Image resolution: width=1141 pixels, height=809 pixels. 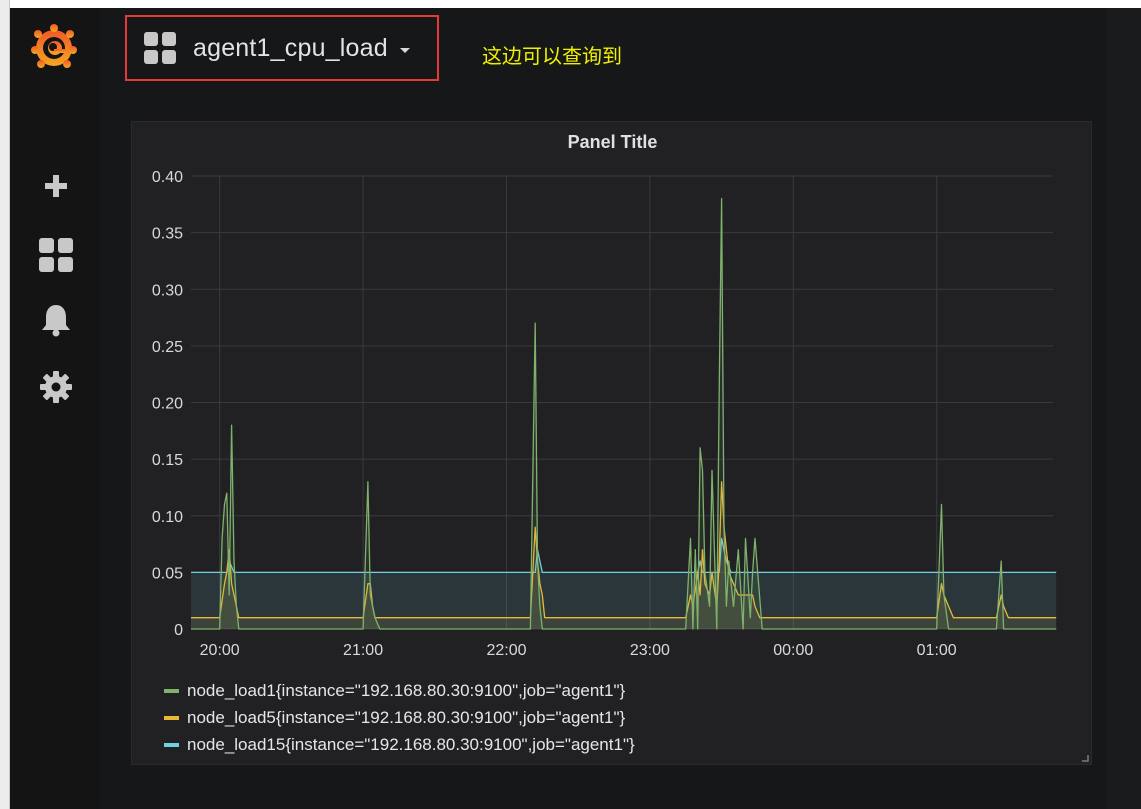 What do you see at coordinates (167, 517) in the screenshot?
I see `y-tick-label: 0.10` at bounding box center [167, 517].